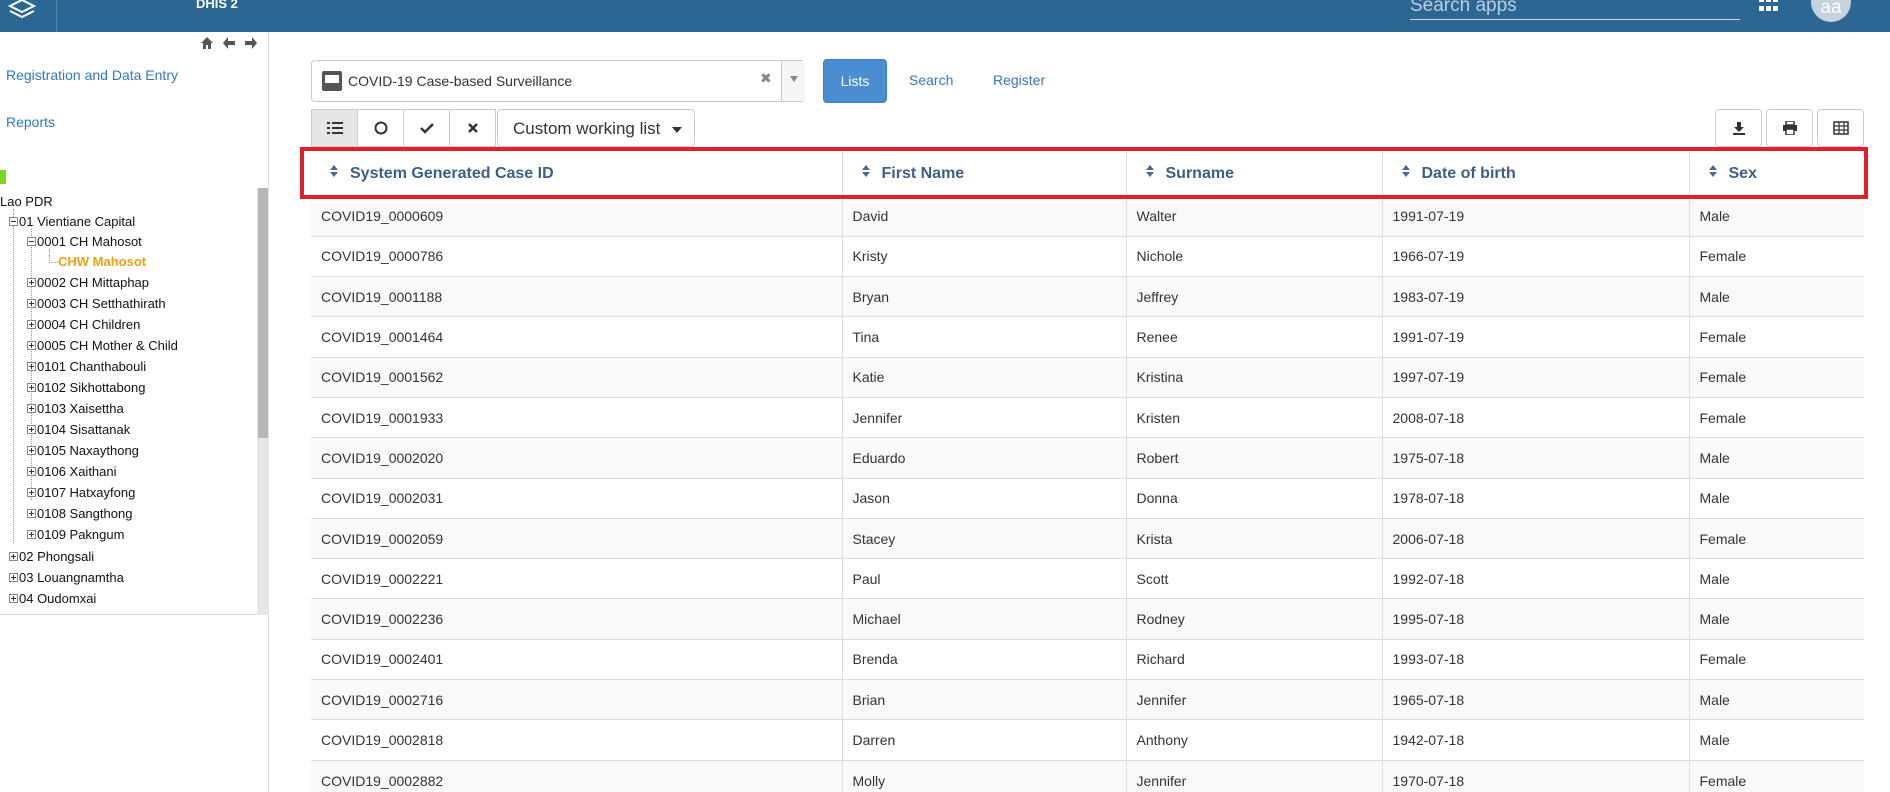  I want to click on custom-working-list-dropdown: Custom working list, so click(596, 128).